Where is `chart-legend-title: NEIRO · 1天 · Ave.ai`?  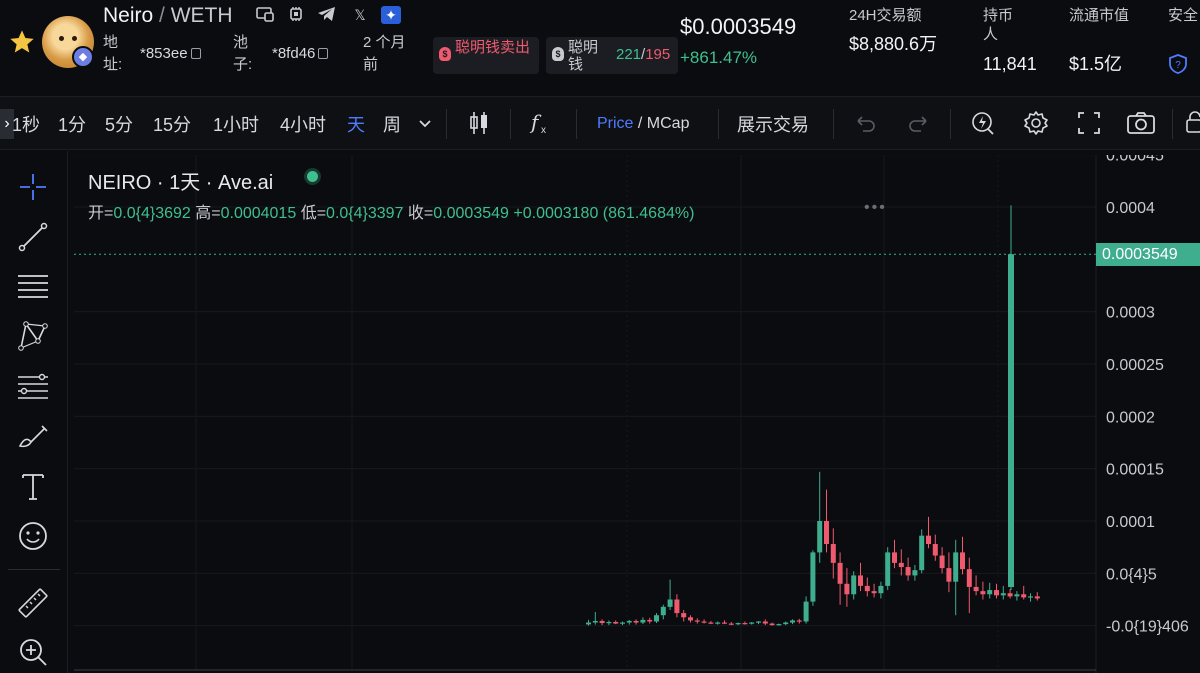
chart-legend-title: NEIRO · 1天 · Ave.ai is located at coordinates (181, 183).